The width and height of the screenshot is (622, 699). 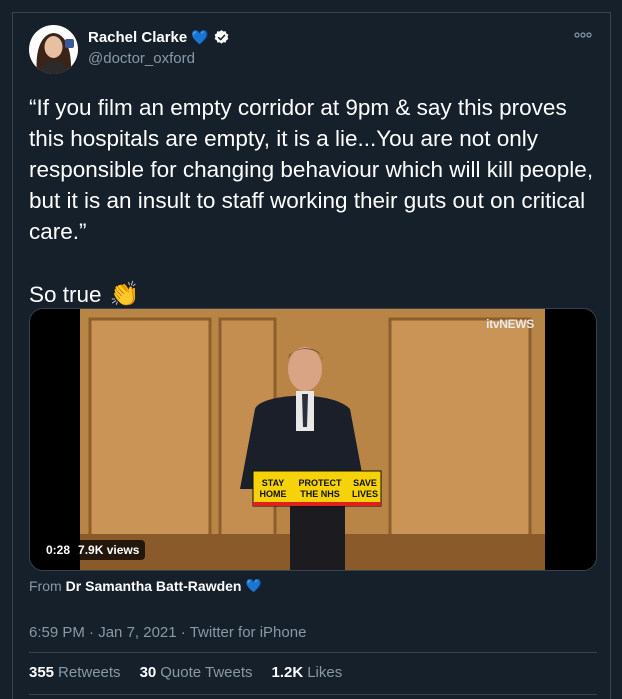 What do you see at coordinates (206, 672) in the screenshot?
I see `quotes-label: Quote Tweets` at bounding box center [206, 672].